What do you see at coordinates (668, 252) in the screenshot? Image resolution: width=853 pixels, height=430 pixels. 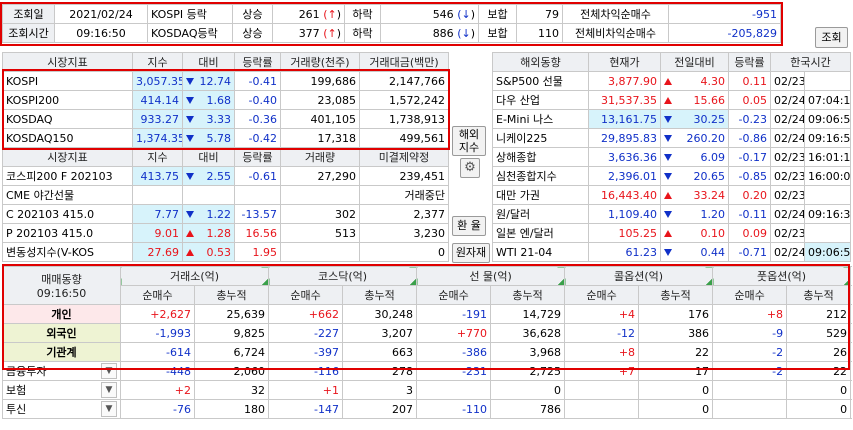 I see `down-triangle-icon` at bounding box center [668, 252].